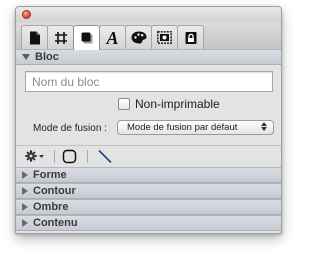  Describe the element at coordinates (47, 57) in the screenshot. I see `section-bloc-title: Bloc` at that location.